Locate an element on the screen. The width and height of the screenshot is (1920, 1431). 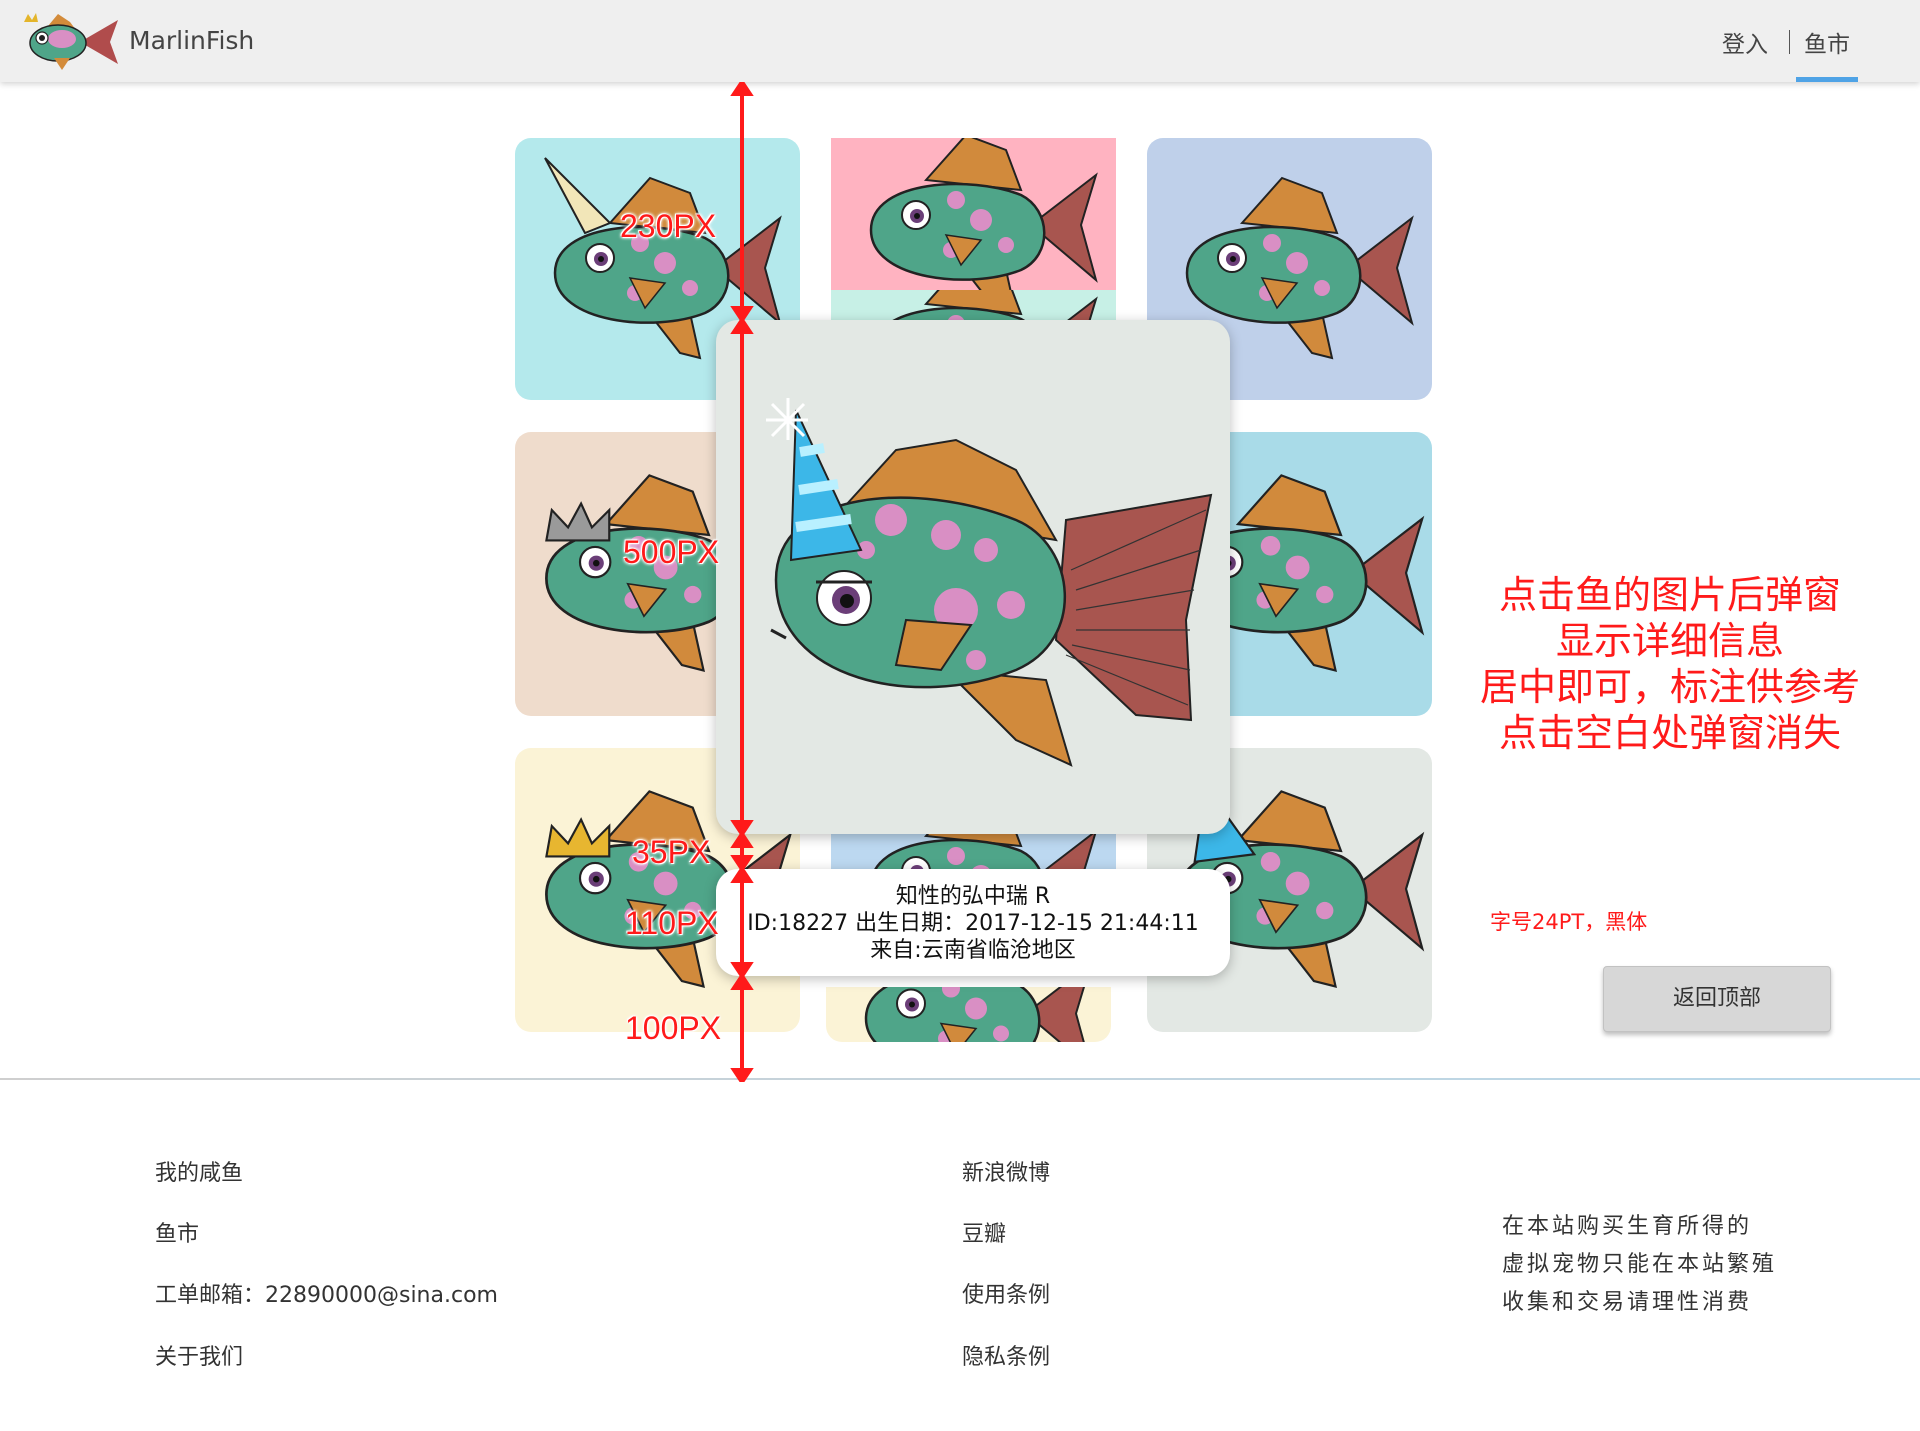
slogan-line-2: 虚拟宠物只能在本站繁殖 is located at coordinates (1640, 1264).